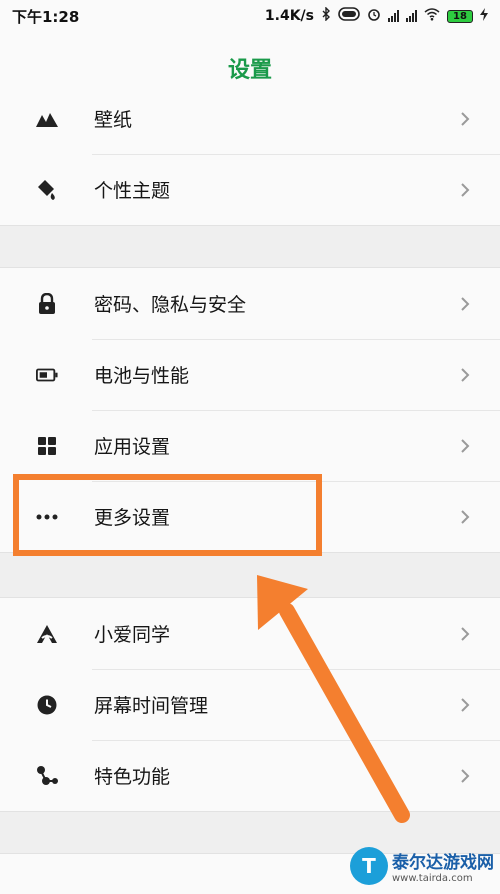  I want to click on wifi-icon, so click(432, 16).